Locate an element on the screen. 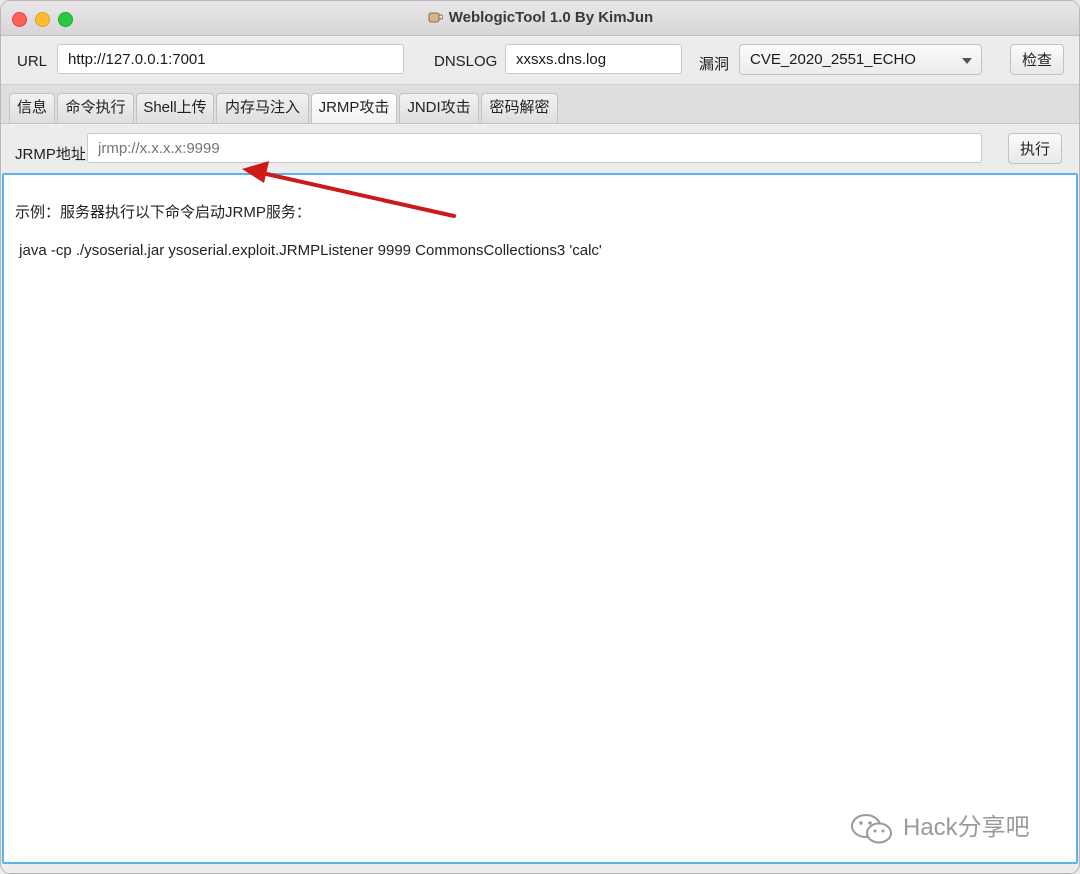 The image size is (1080, 874). vuln-label: 漏洞 is located at coordinates (714, 64).